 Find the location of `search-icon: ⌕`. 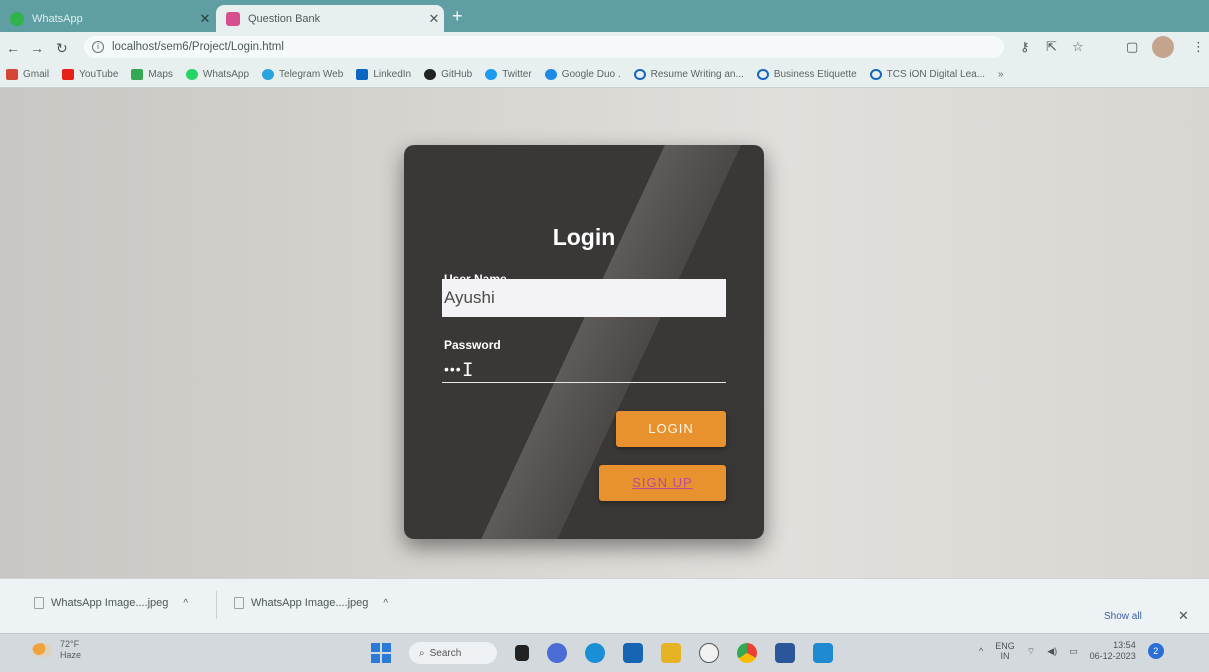

search-icon: ⌕ is located at coordinates (422, 653).